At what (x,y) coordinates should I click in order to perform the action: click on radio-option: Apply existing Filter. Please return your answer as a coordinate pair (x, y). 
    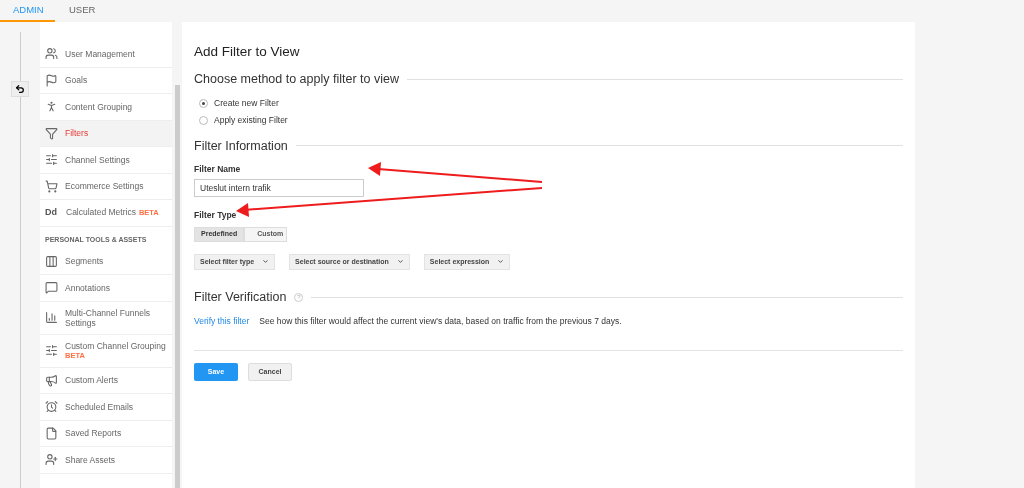
    Looking at the image, I should click on (551, 120).